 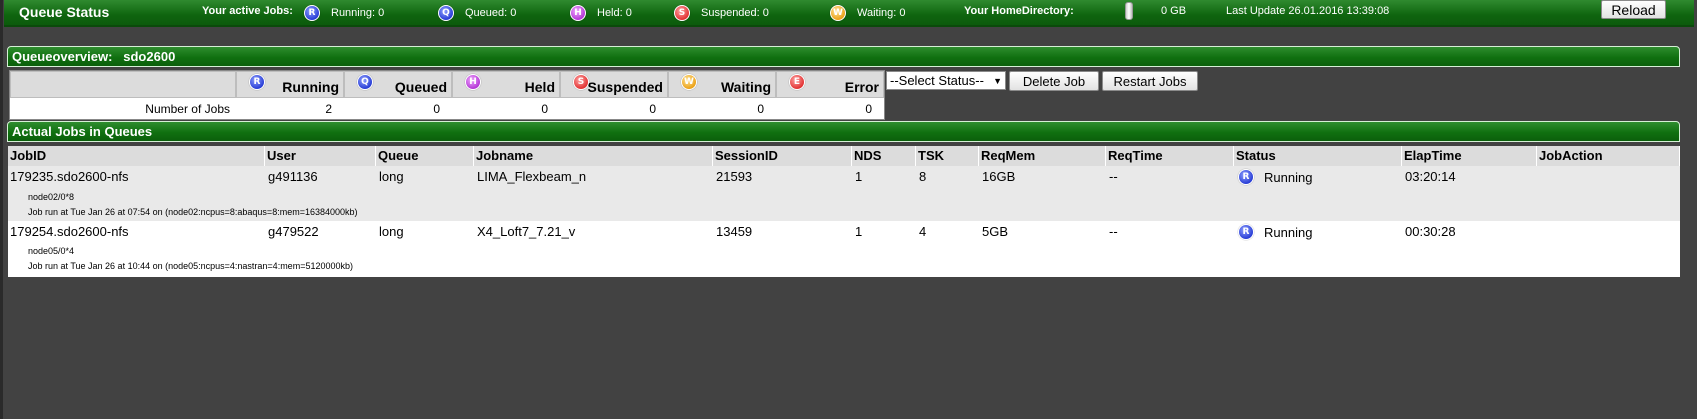 What do you see at coordinates (843, 56) in the screenshot?
I see `queue-overview-header: Queueoverview: sdo2600` at bounding box center [843, 56].